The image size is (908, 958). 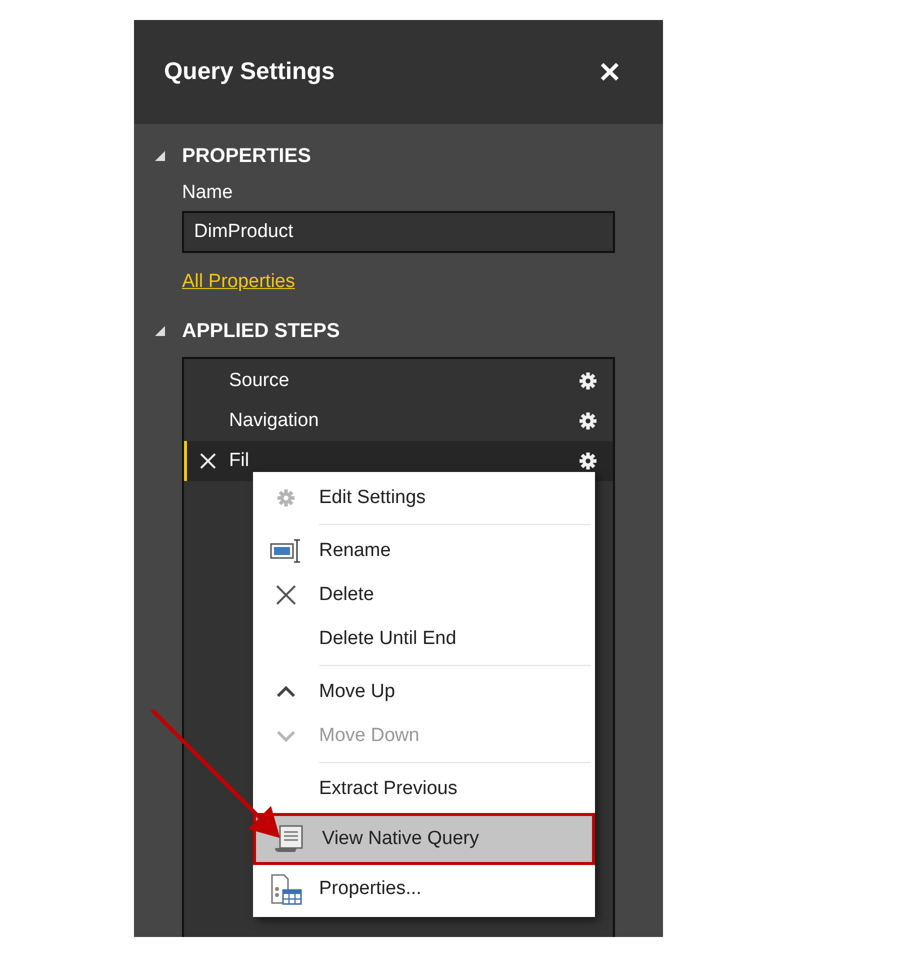 What do you see at coordinates (424, 839) in the screenshot?
I see `menu-item: View Native Query` at bounding box center [424, 839].